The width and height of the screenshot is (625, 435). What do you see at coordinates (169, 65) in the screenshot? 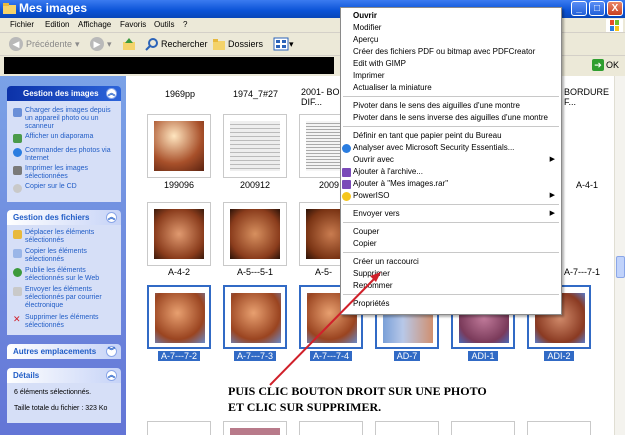
I see `redacted-address` at bounding box center [169, 65].